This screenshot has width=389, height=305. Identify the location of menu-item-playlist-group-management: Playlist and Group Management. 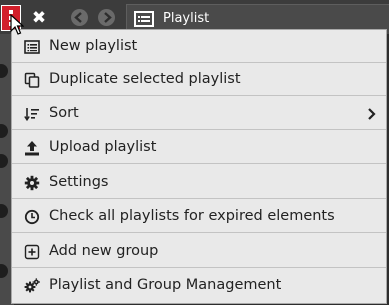
(199, 286).